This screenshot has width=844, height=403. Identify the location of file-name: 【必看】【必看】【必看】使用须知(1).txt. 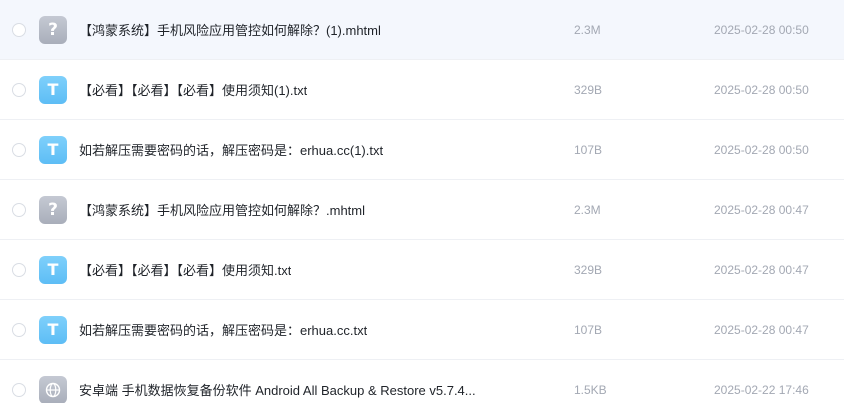
(193, 89).